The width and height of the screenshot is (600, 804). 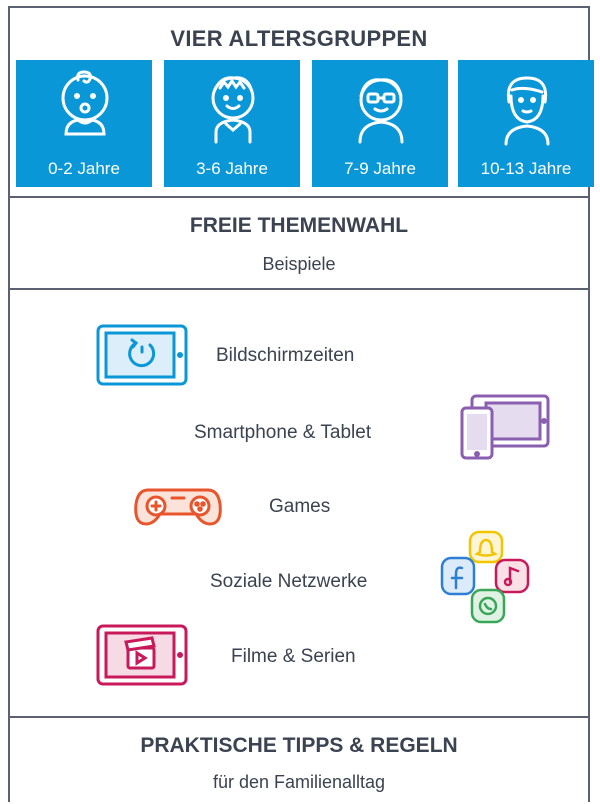 I want to click on social-apps-icon, so click(x=485, y=577).